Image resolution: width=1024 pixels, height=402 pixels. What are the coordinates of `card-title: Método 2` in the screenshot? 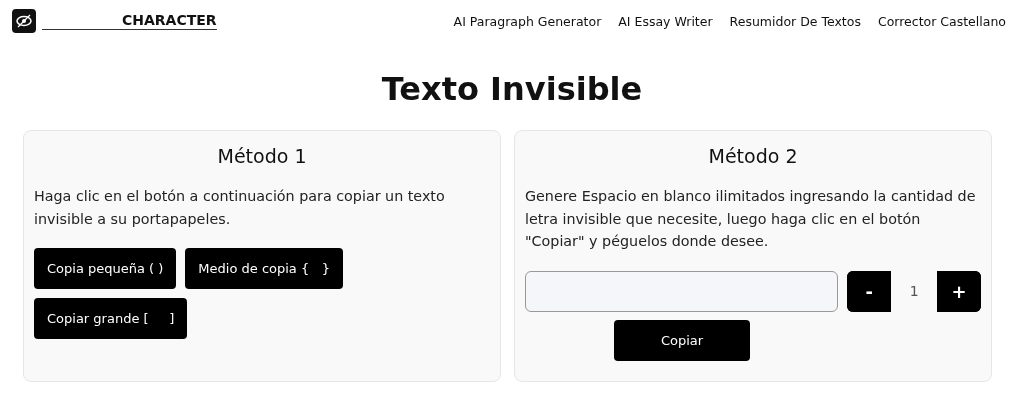 It's located at (753, 156).